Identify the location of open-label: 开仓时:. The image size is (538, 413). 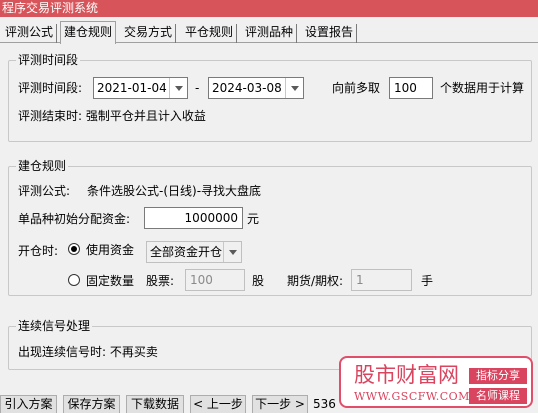
(38, 251).